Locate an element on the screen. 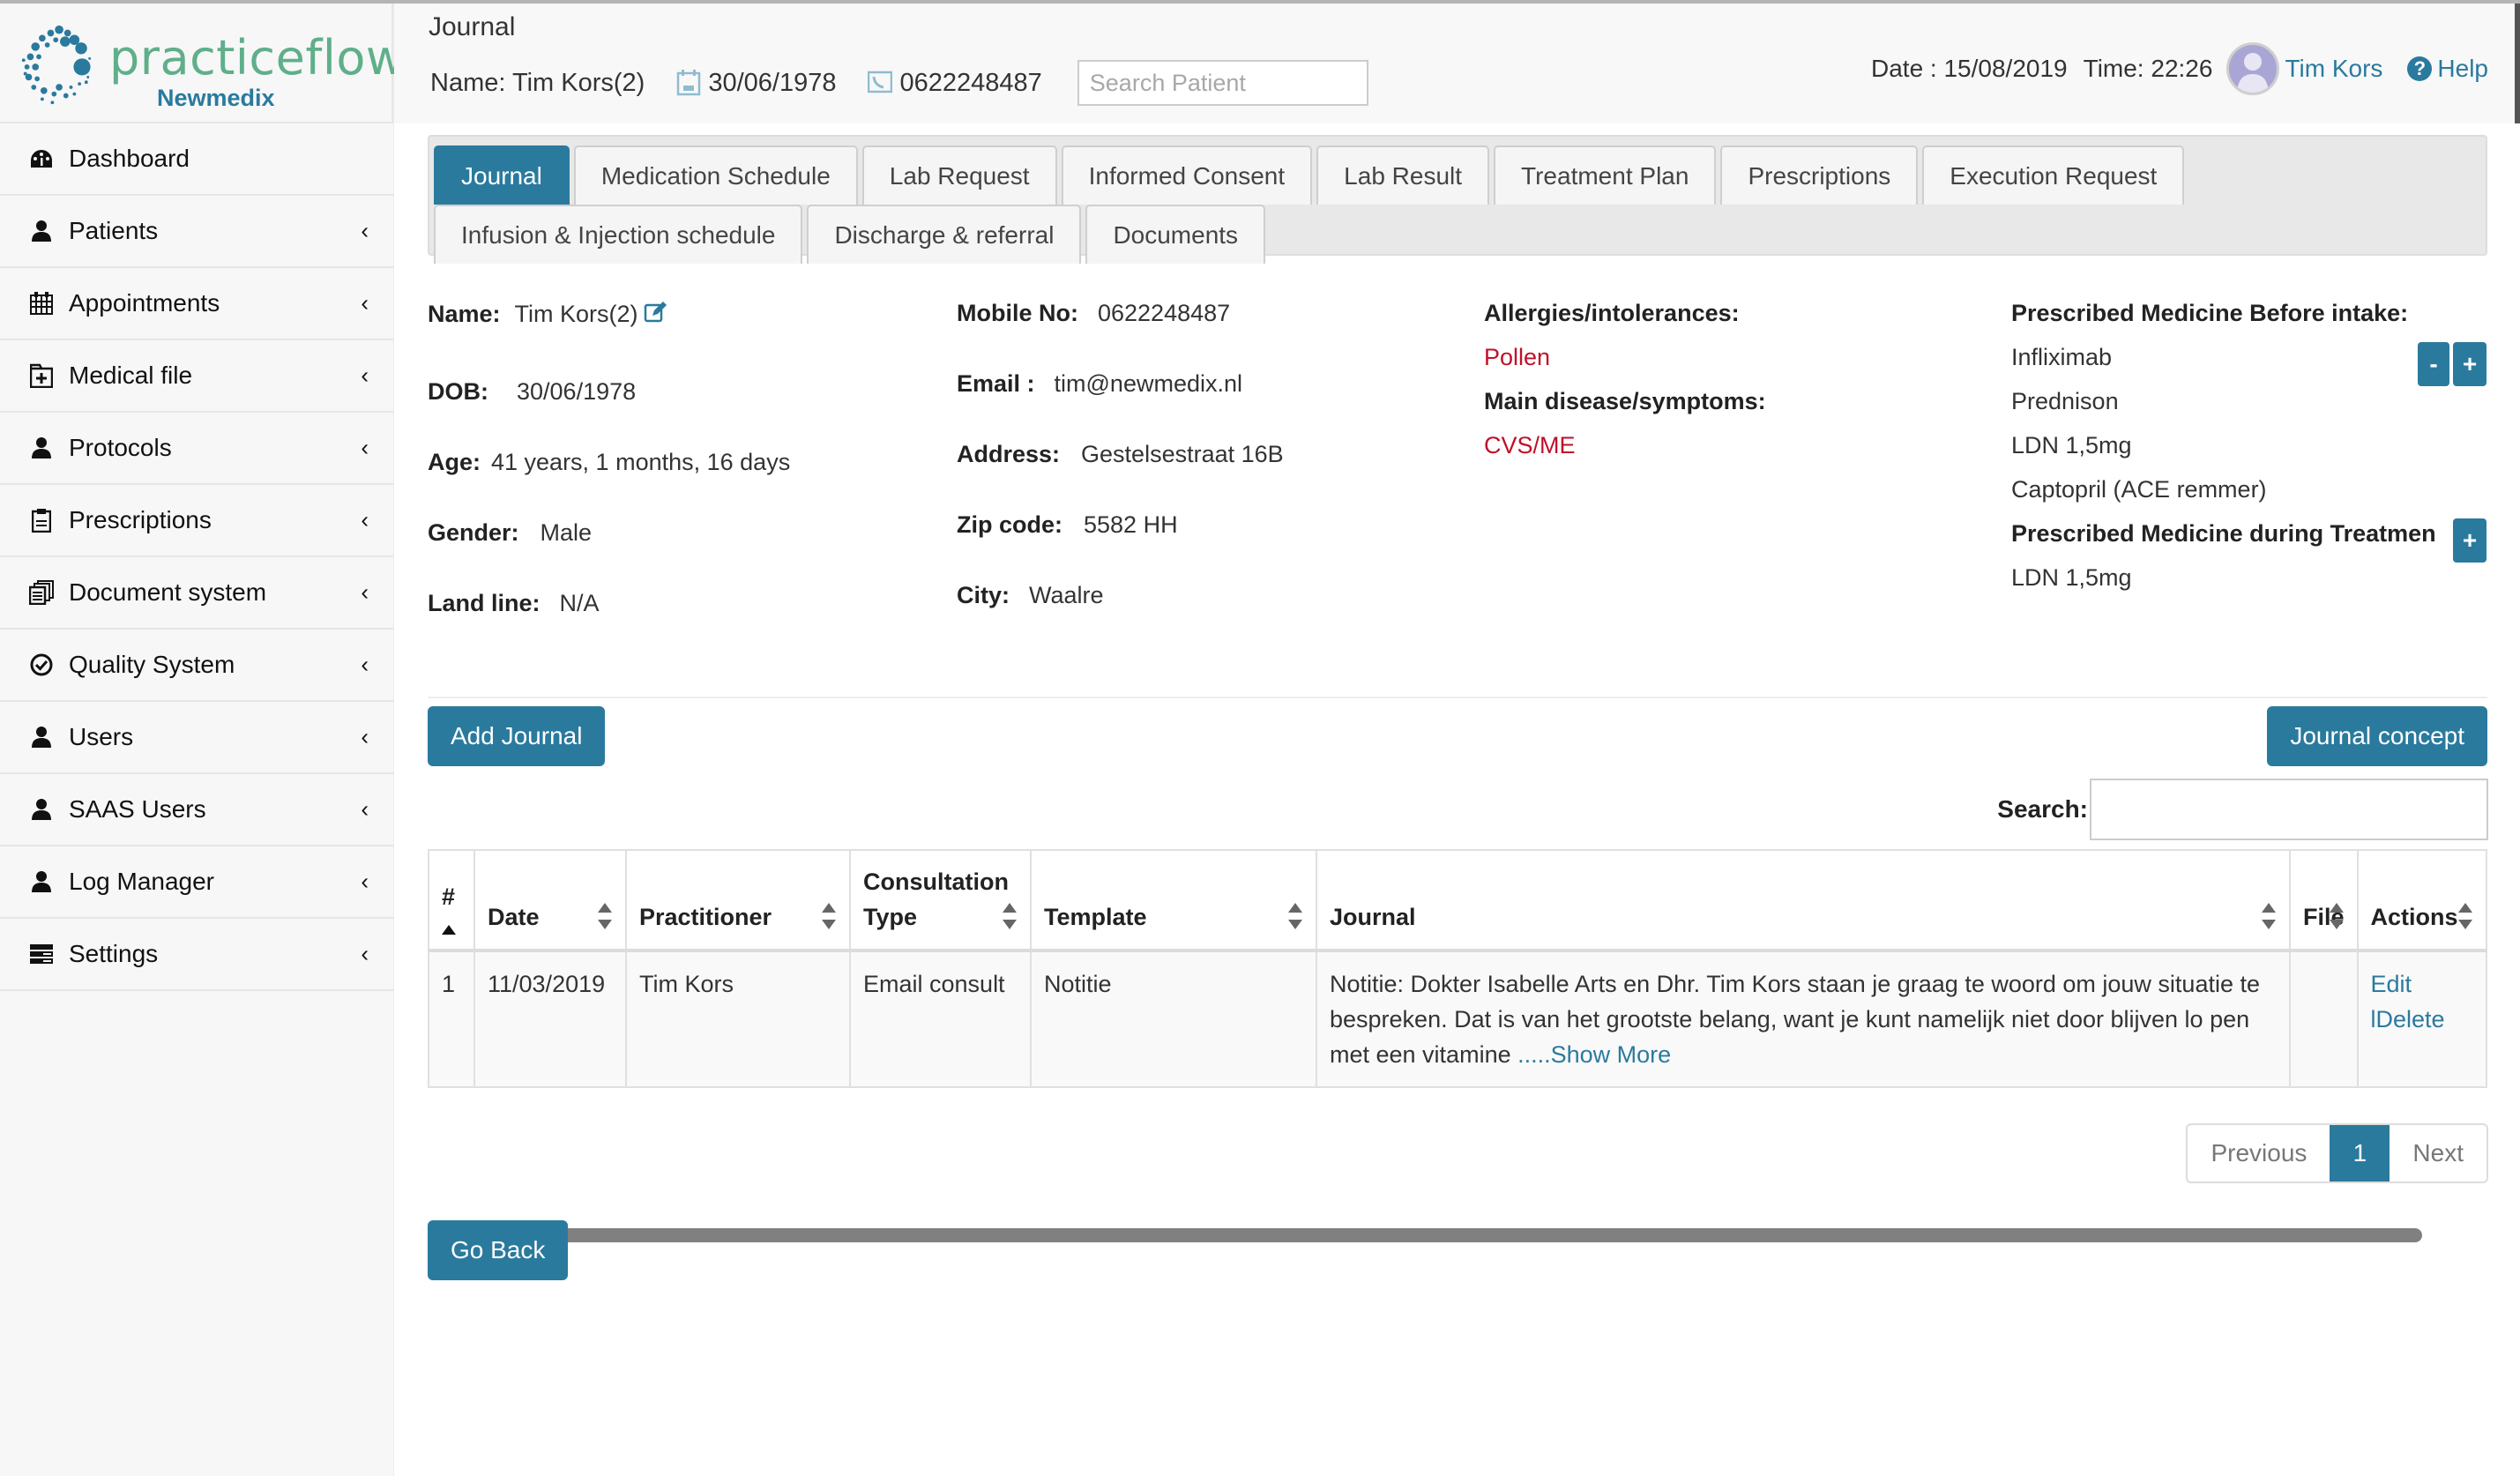  field-age: Age: 41 years, 1 months, 16 days is located at coordinates (609, 462).